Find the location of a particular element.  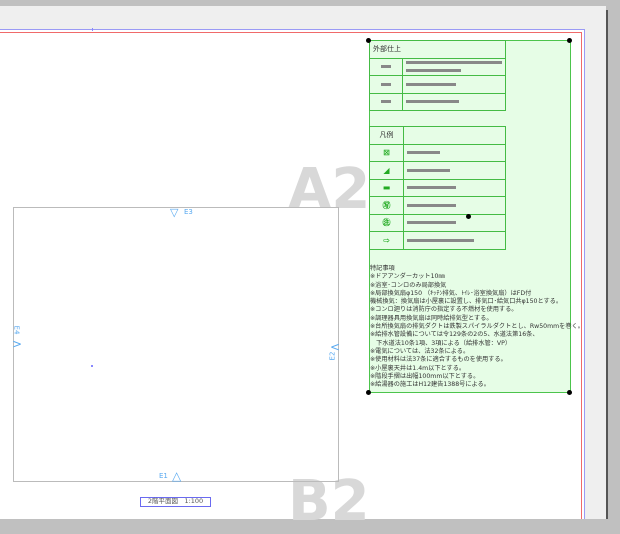

supply-vent-icon: ▬ is located at coordinates (386, 187).